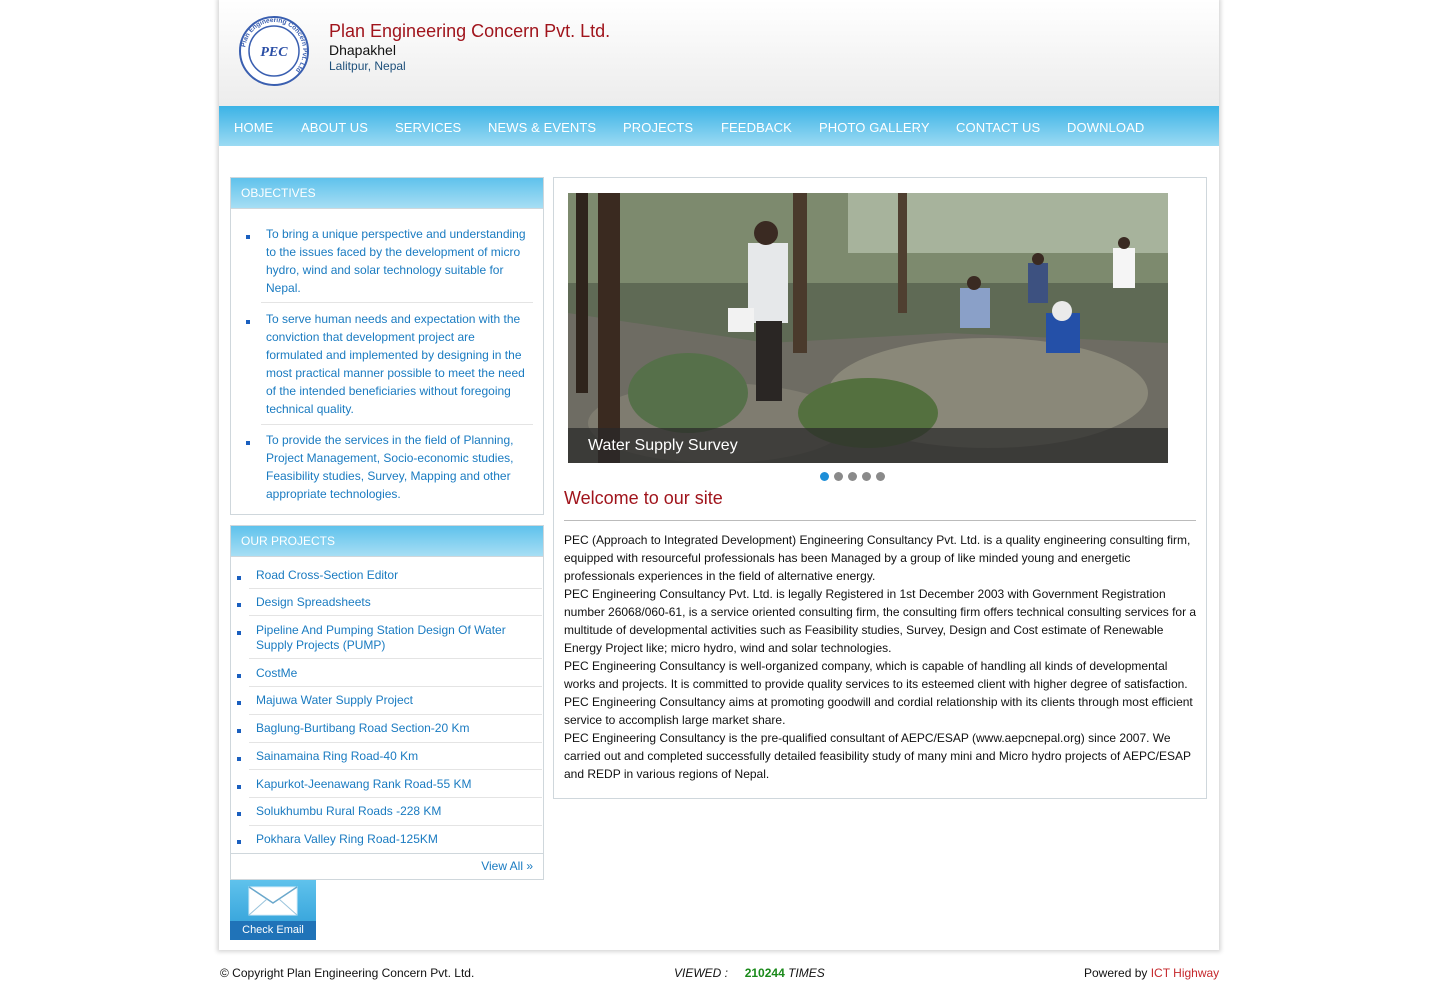  What do you see at coordinates (391, 575) in the screenshot?
I see `project-link: Road Cross-Section Editor` at bounding box center [391, 575].